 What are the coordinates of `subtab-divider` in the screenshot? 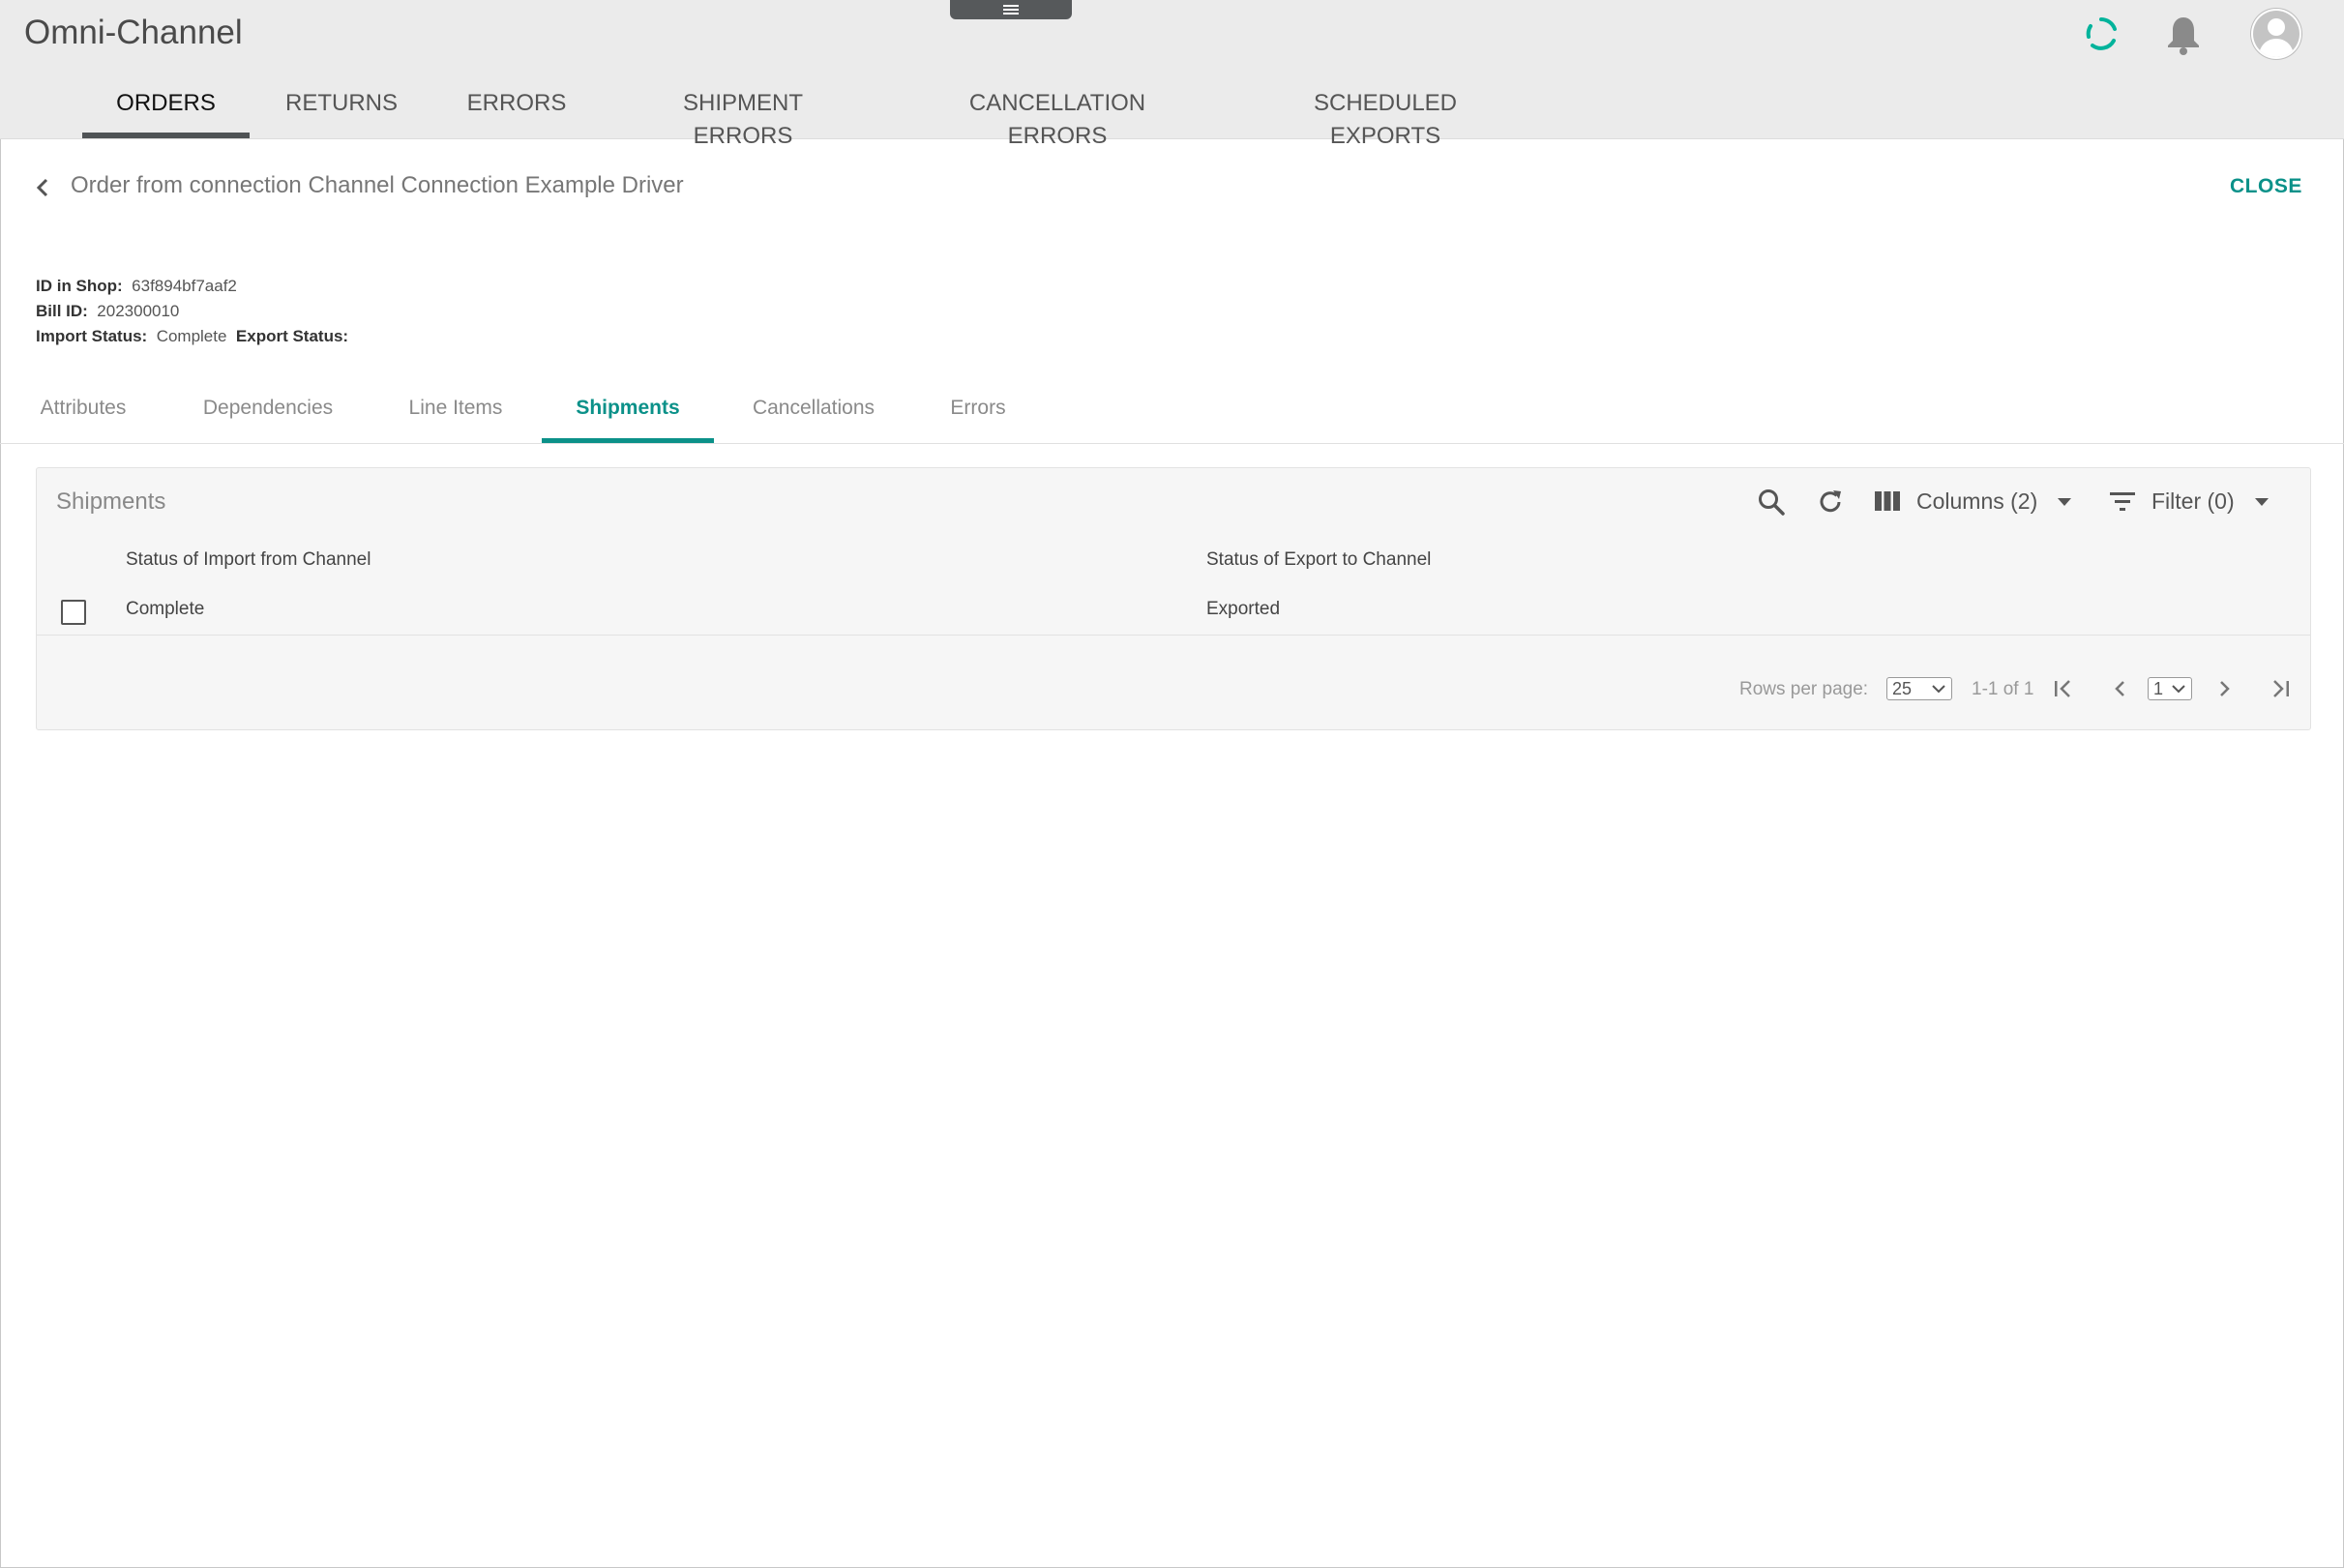 It's located at (1172, 443).